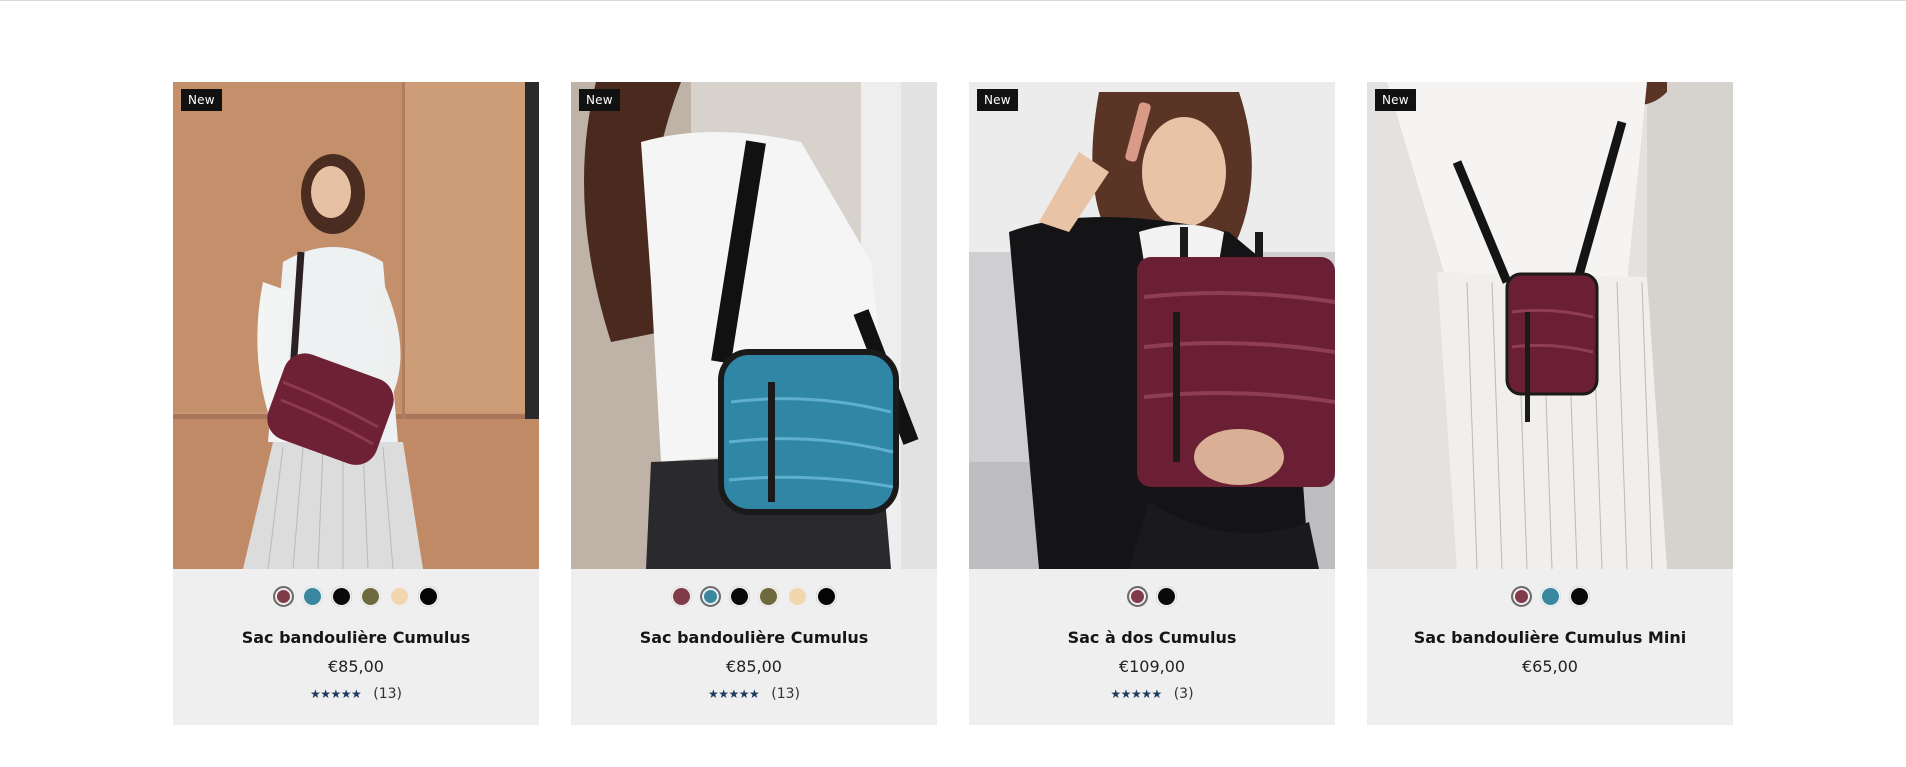 Image resolution: width=1906 pixels, height=767 pixels. I want to click on product-title: Sac à dos Cumulus, so click(1152, 638).